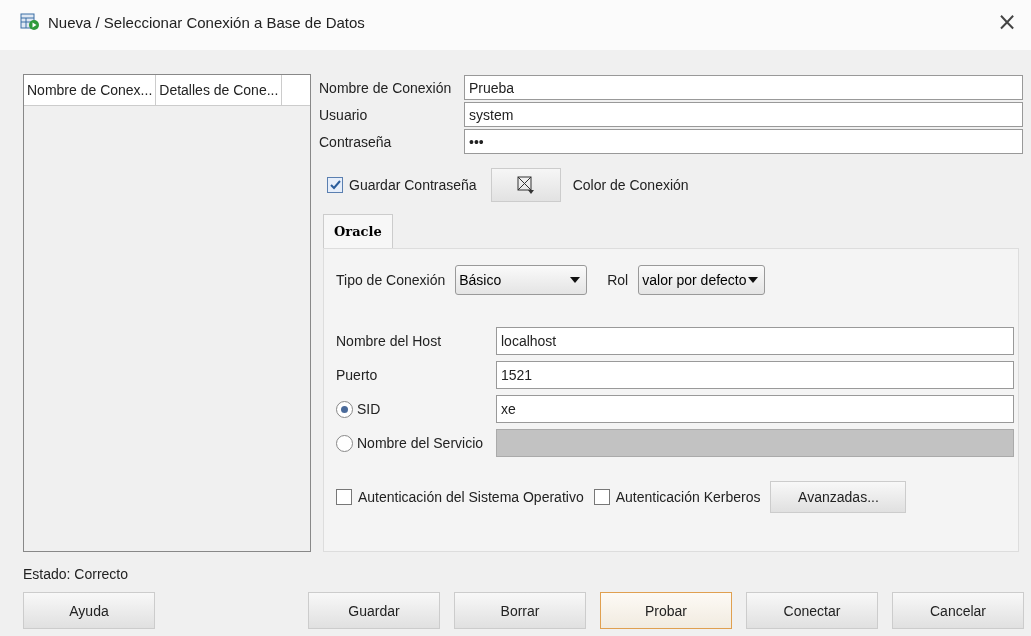 Image resolution: width=1031 pixels, height=636 pixels. Describe the element at coordinates (391, 280) in the screenshot. I see `field-label: Tipo de Conexión` at that location.